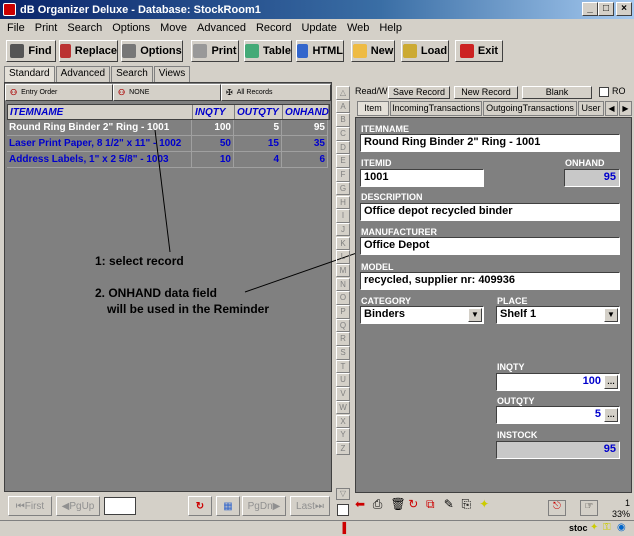 The image size is (634, 536). What do you see at coordinates (260, 506) in the screenshot?
I see `pgdn-label: PgDn` at bounding box center [260, 506].